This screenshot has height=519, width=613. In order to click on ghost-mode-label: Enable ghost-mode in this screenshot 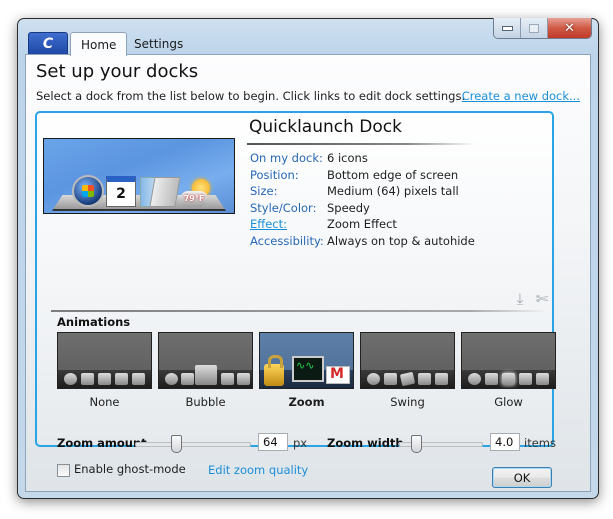, I will do `click(130, 469)`.